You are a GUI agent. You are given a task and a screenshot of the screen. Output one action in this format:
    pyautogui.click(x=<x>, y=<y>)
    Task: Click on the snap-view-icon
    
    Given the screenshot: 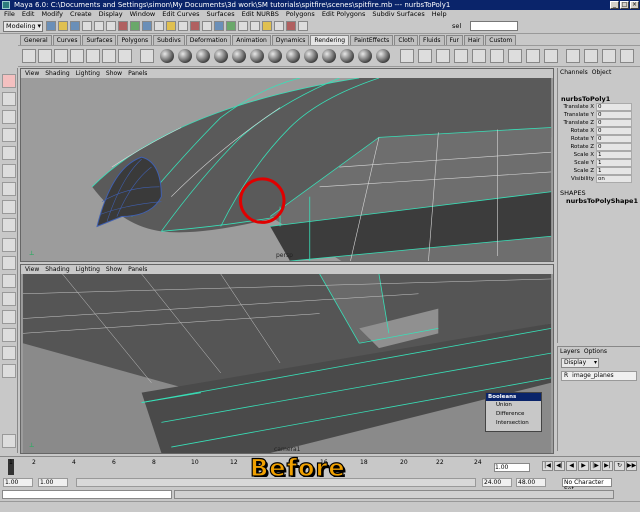 What is the action you would take?
    pyautogui.click(x=255, y=26)
    